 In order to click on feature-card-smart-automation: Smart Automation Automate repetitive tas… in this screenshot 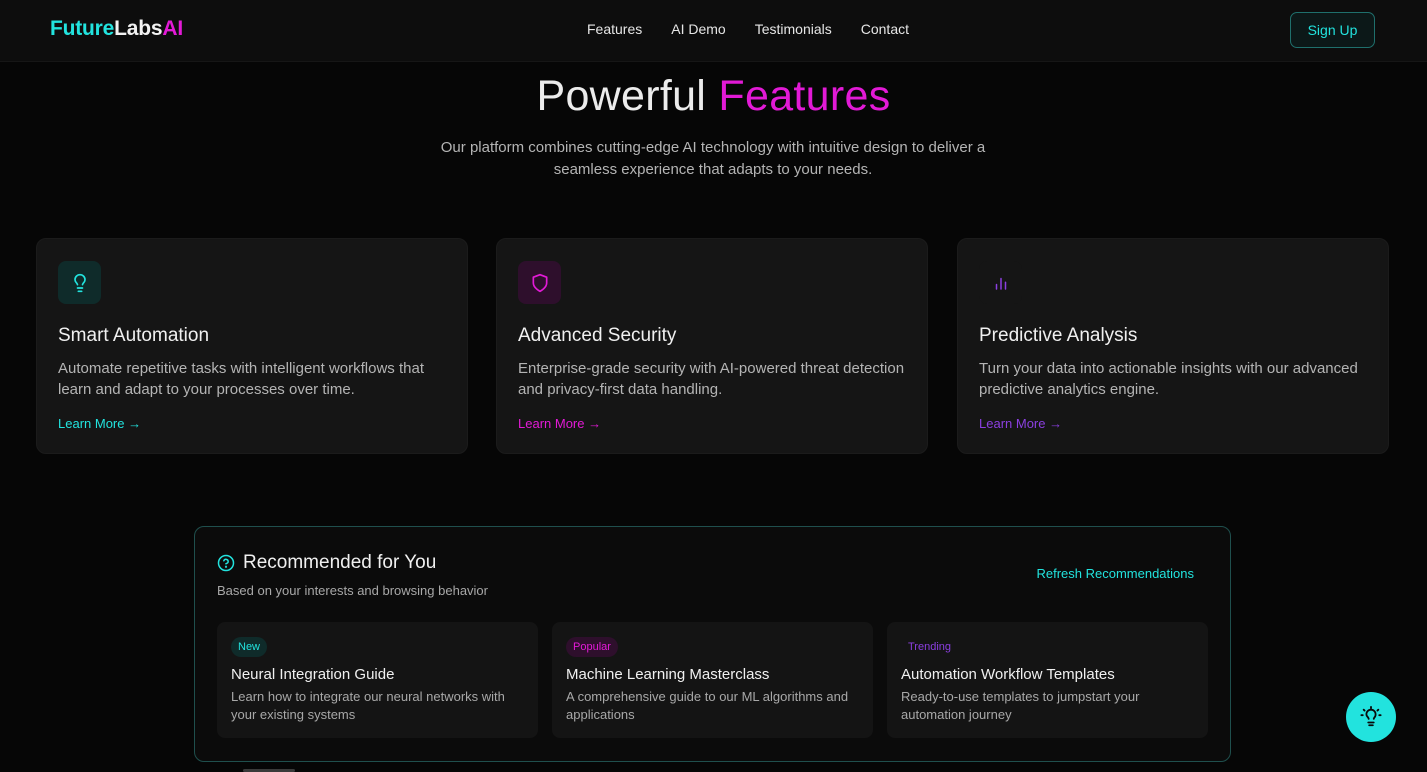, I will do `click(252, 346)`.